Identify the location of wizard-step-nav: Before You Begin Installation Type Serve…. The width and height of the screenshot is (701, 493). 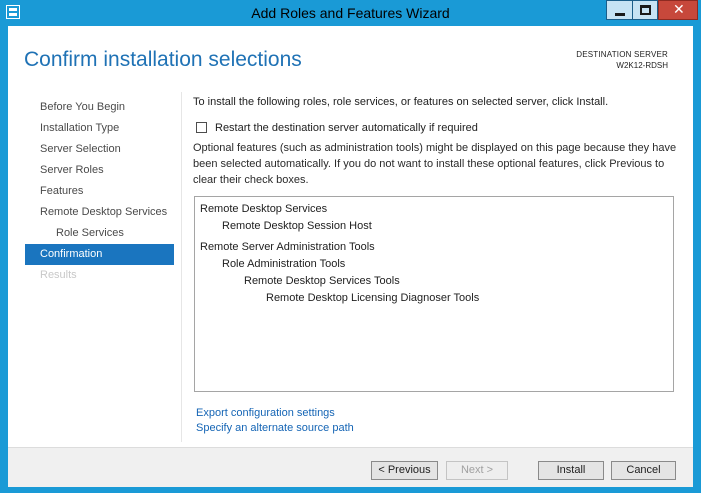
(99, 191).